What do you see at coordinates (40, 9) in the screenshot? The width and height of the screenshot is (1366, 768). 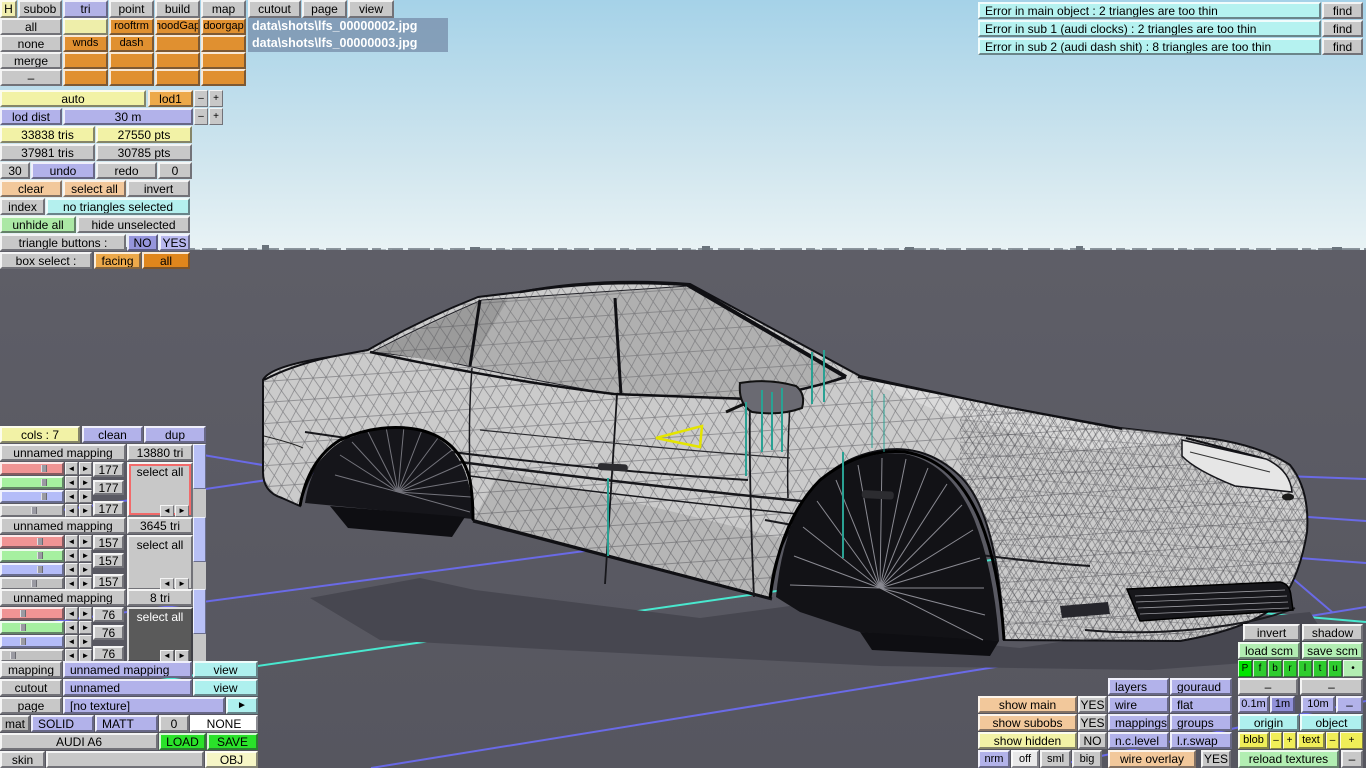 I see `tab-subob: subob` at bounding box center [40, 9].